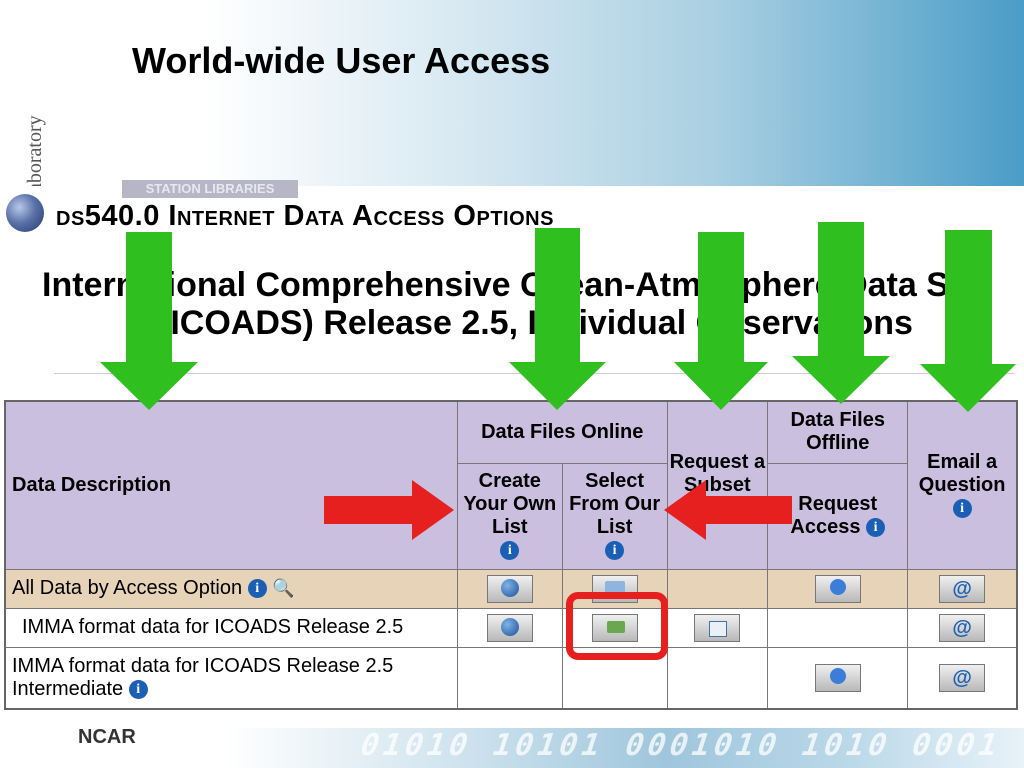  What do you see at coordinates (728, 510) in the screenshot?
I see `red-arrow-left` at bounding box center [728, 510].